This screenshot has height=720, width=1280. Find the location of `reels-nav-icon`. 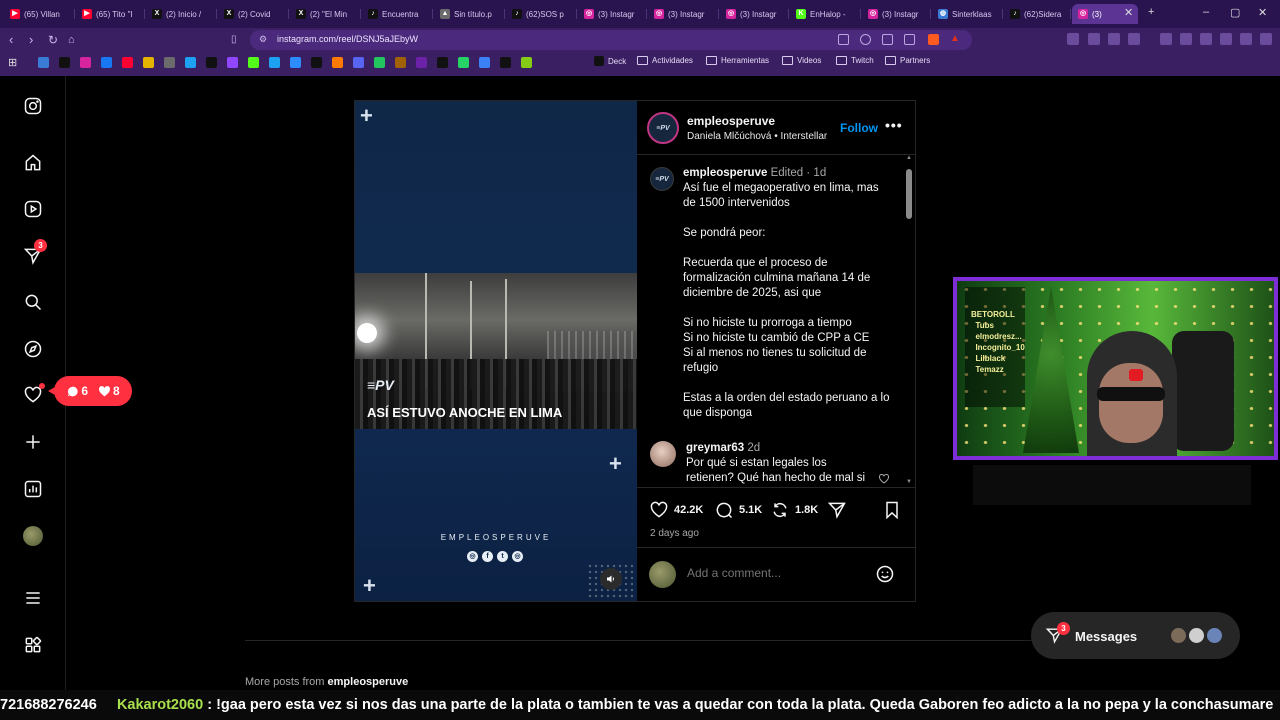

reels-nav-icon is located at coordinates (33, 209).